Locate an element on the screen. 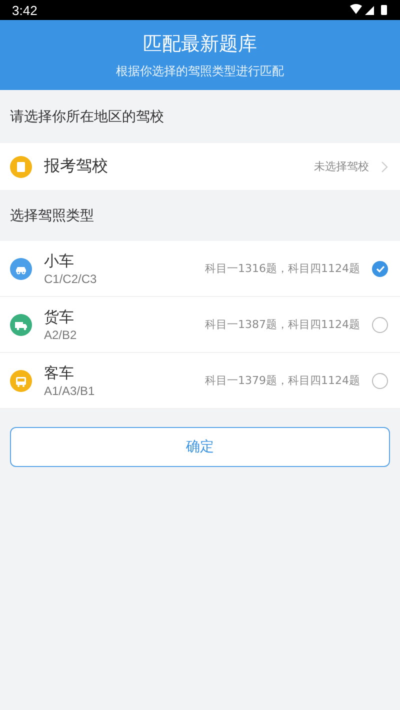  check-icon is located at coordinates (380, 268).